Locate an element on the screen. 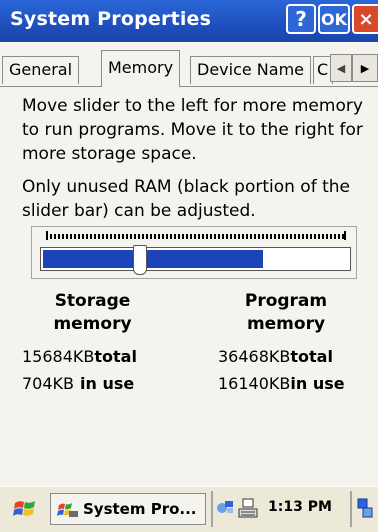 This screenshot has height=532, width=378. program-memory-label: Program memory is located at coordinates (286, 313).